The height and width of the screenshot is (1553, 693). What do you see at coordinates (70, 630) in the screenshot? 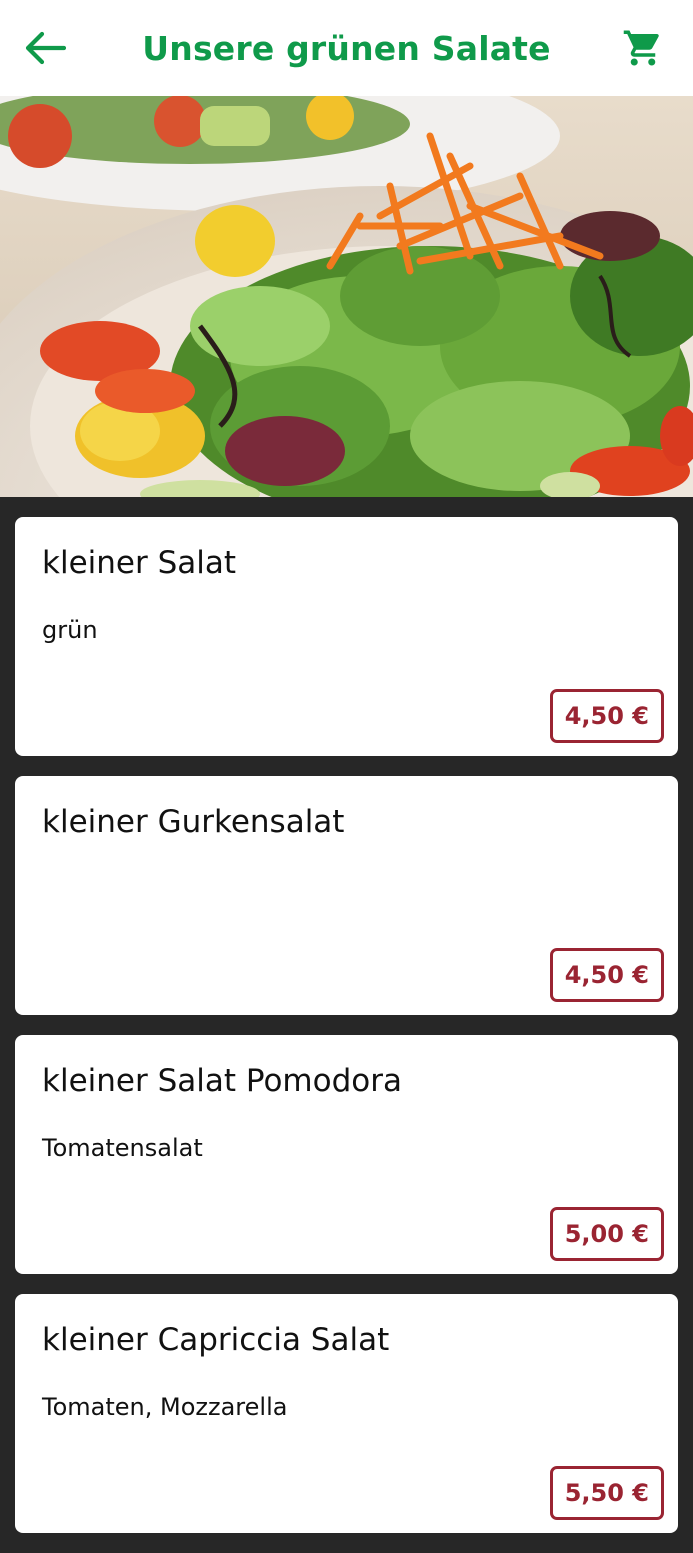
I see `menu-item-description: grün` at bounding box center [70, 630].